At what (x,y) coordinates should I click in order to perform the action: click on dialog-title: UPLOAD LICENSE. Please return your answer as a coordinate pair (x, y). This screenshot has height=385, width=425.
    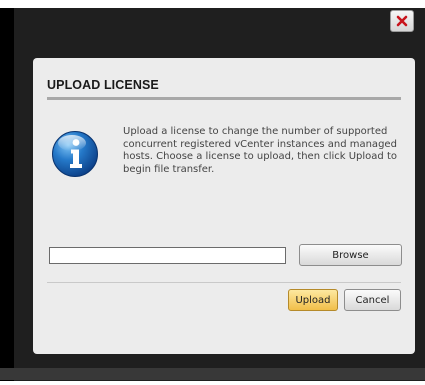
    Looking at the image, I should click on (103, 85).